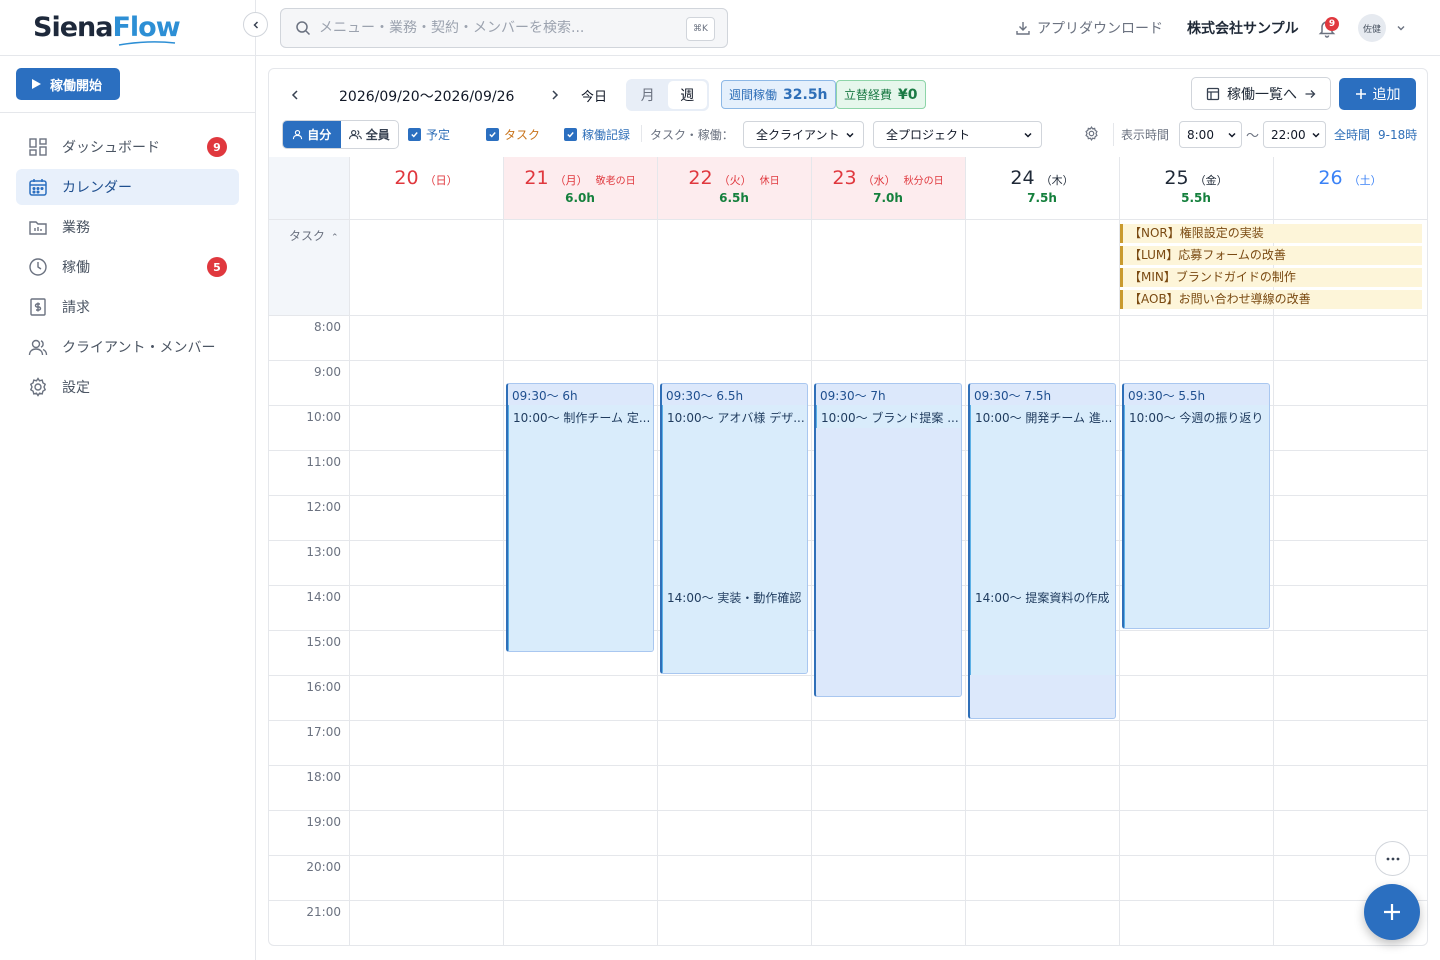 This screenshot has height=960, width=1440. What do you see at coordinates (848, 315) in the screenshot?
I see `task-row-line` at bounding box center [848, 315].